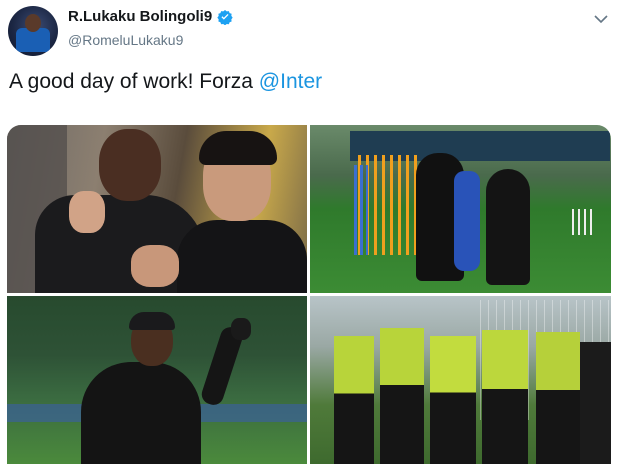  I want to click on player-right-hair, so click(238, 148).